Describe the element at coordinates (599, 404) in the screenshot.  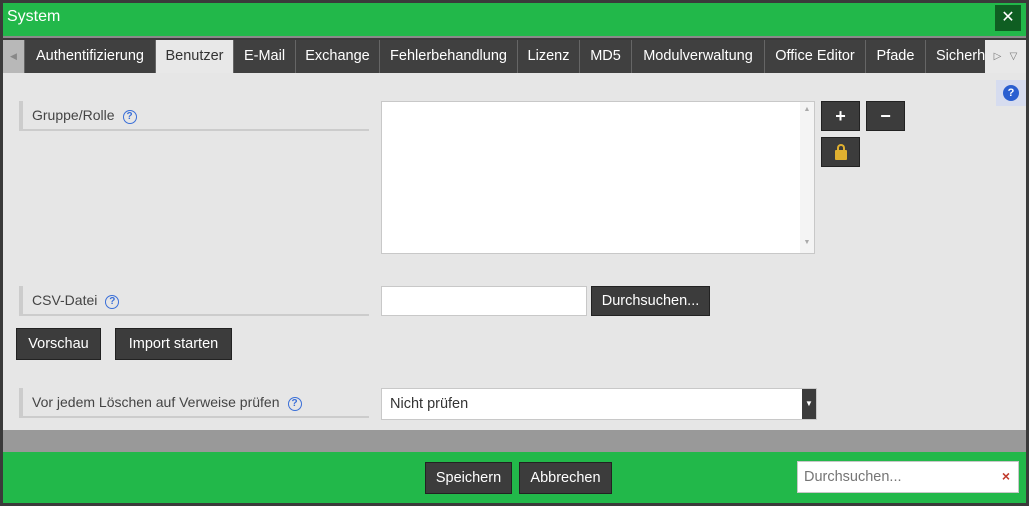
I see `reference-check-select: Nicht prüfen ▼` at that location.